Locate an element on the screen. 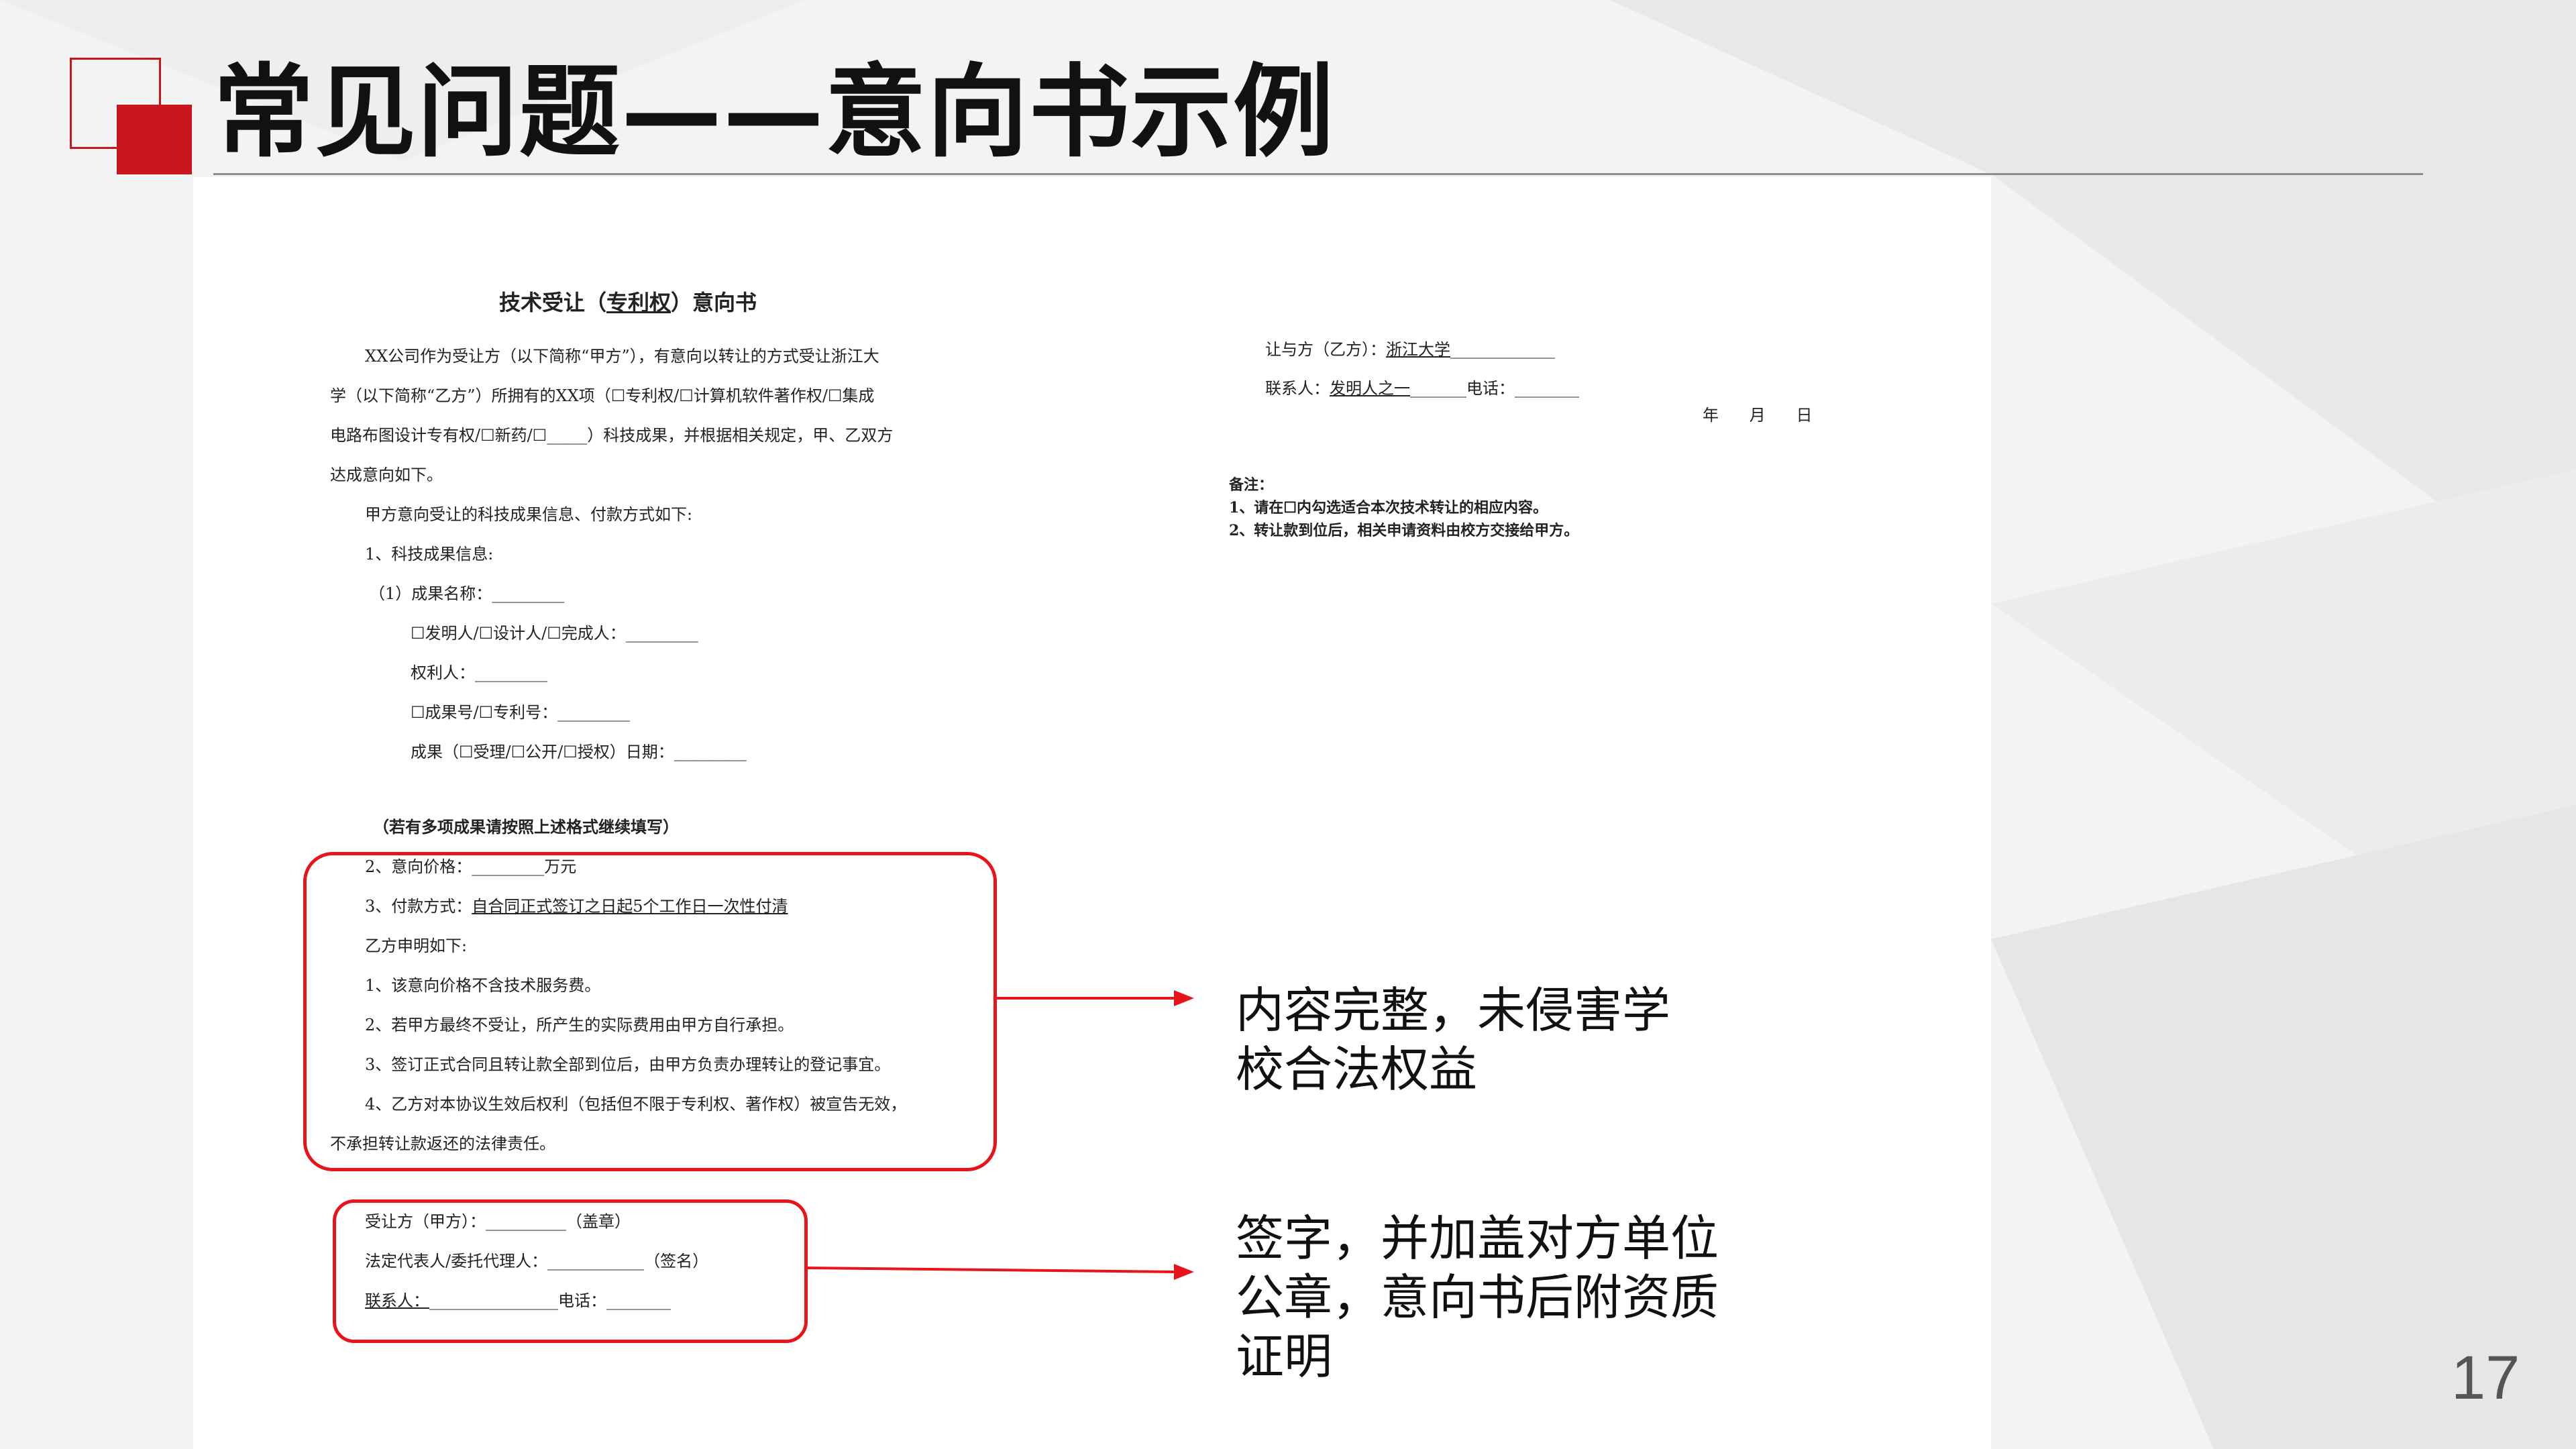 The height and width of the screenshot is (1449, 2576). doc-multi-note: （若有多项成果请按照上述格式继续填写） is located at coordinates (526, 827).